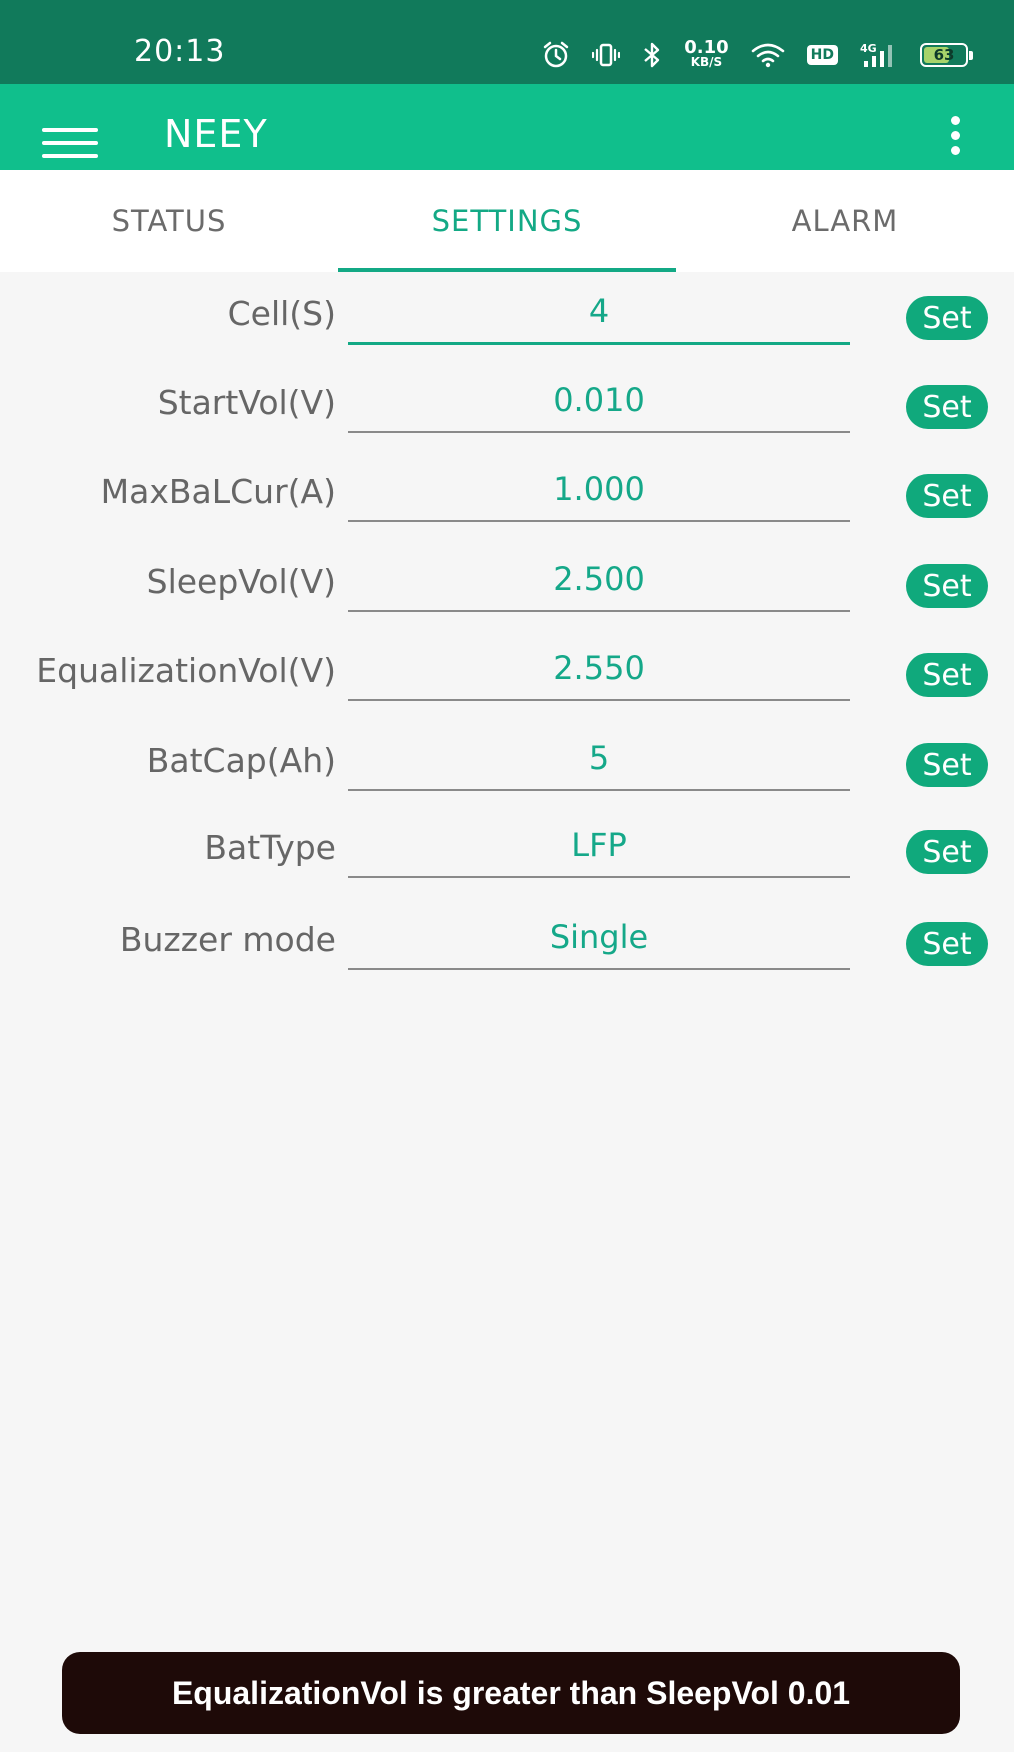  Describe the element at coordinates (507, 42) in the screenshot. I see `status-bar: 20:13 0.10 KB/S HD 4G 63` at that location.